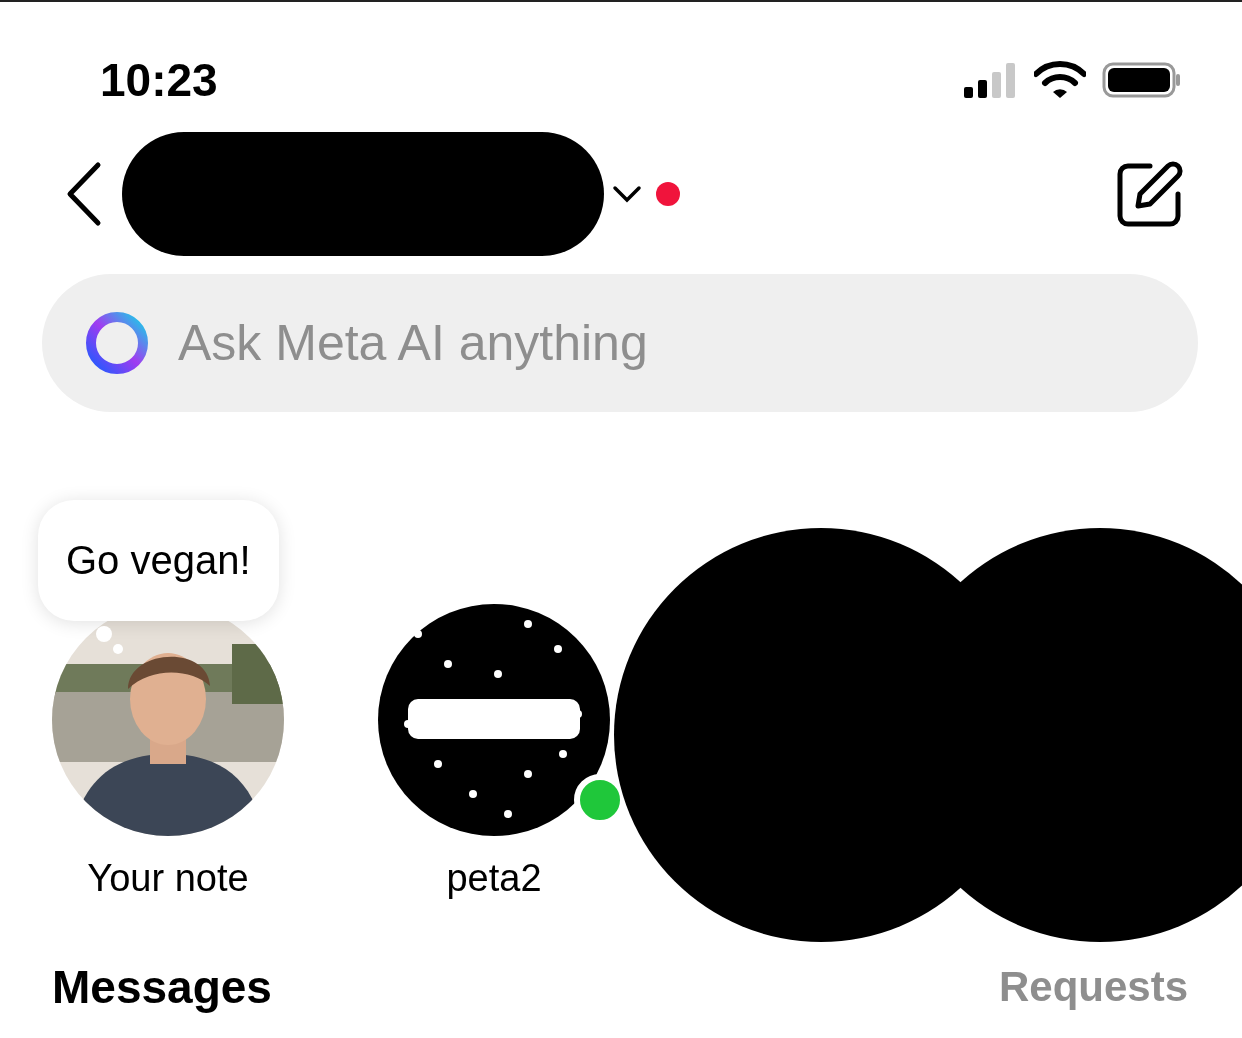  I want to click on tooltip-tail-icon, so click(110, 640).